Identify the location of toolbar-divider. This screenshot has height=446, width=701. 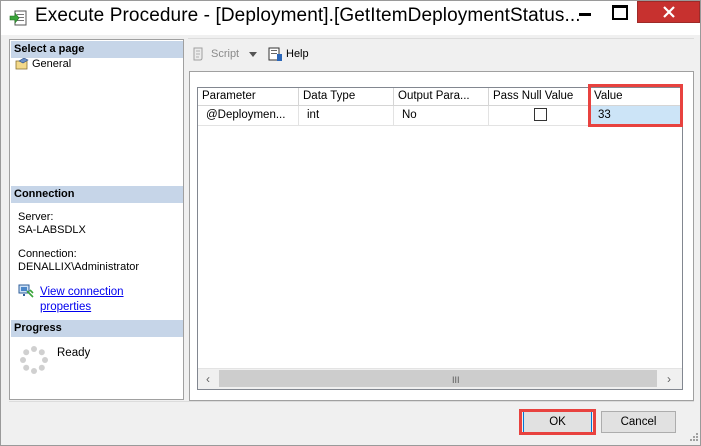
(441, 38).